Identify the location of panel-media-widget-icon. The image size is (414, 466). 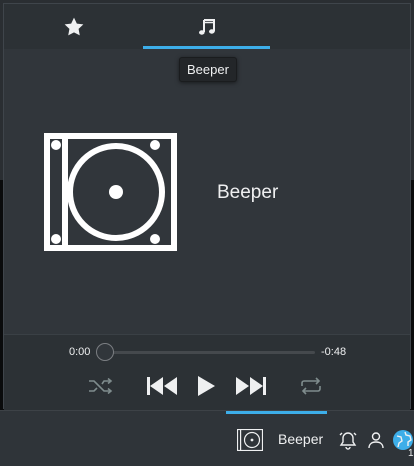
(250, 440).